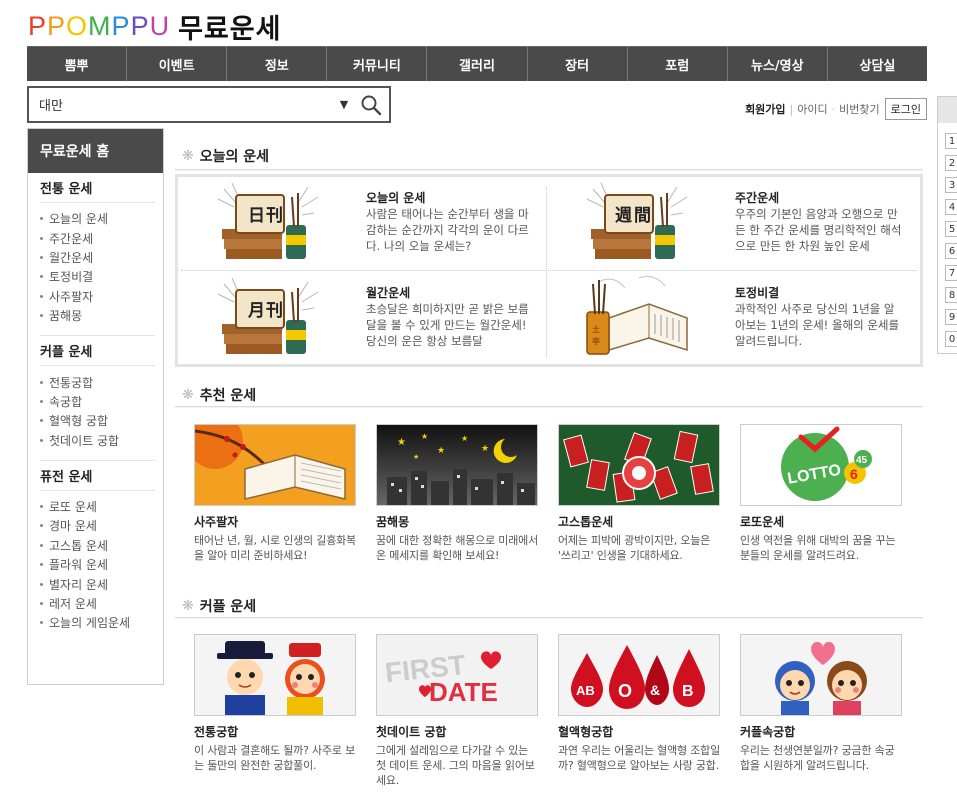 This screenshot has width=957, height=798. What do you see at coordinates (951, 207) in the screenshot?
I see `quick-number: 4` at bounding box center [951, 207].